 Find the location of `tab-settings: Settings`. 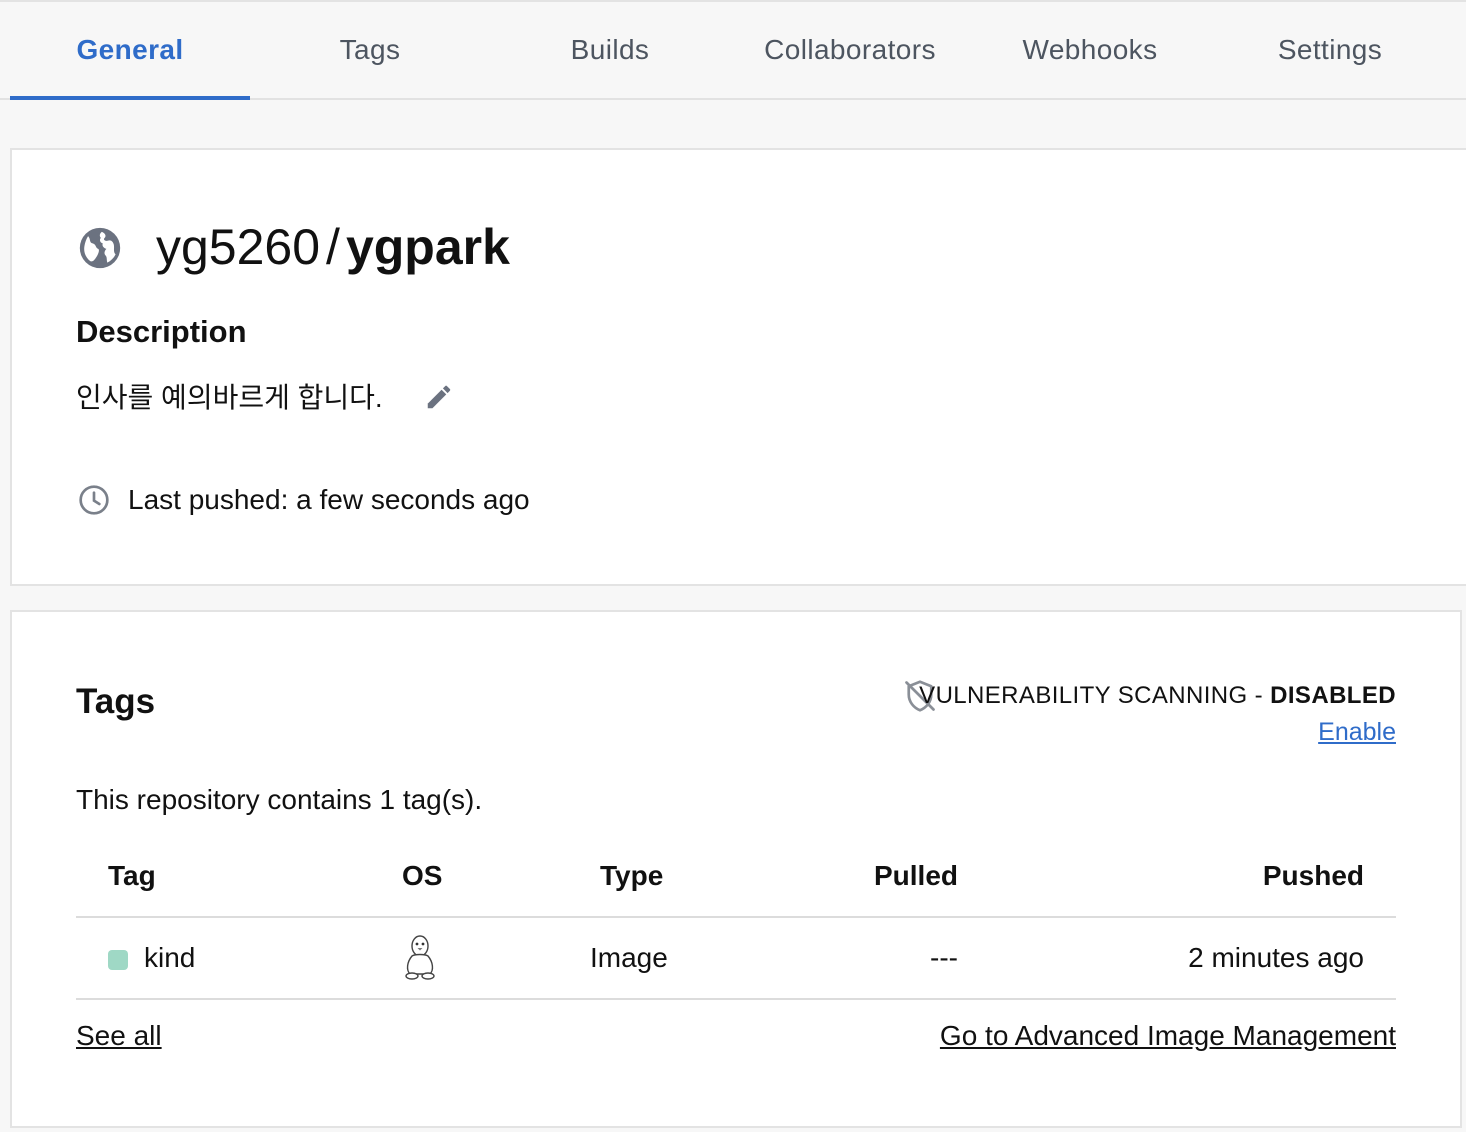

tab-settings: Settings is located at coordinates (1330, 50).